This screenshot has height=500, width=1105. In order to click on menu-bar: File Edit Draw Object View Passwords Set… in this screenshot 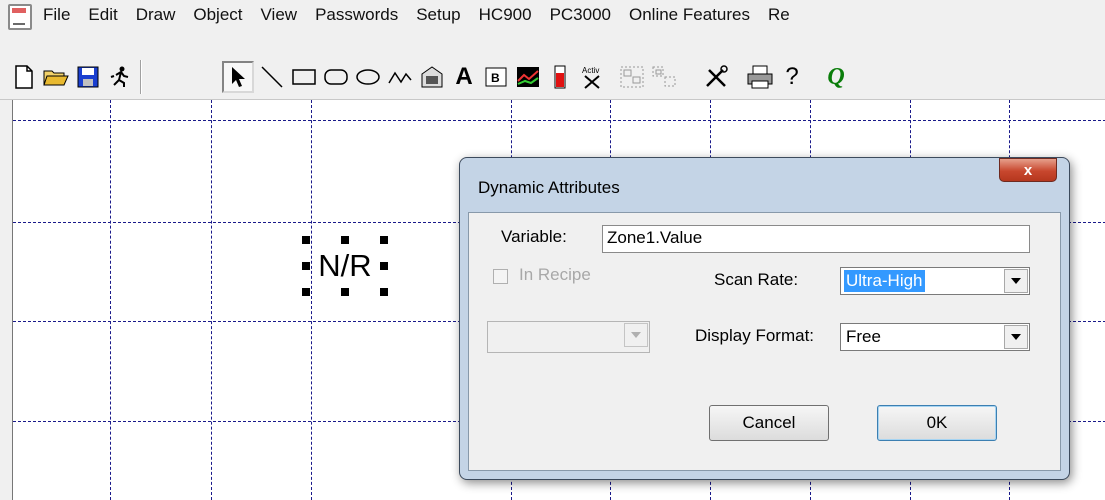, I will do `click(552, 26)`.